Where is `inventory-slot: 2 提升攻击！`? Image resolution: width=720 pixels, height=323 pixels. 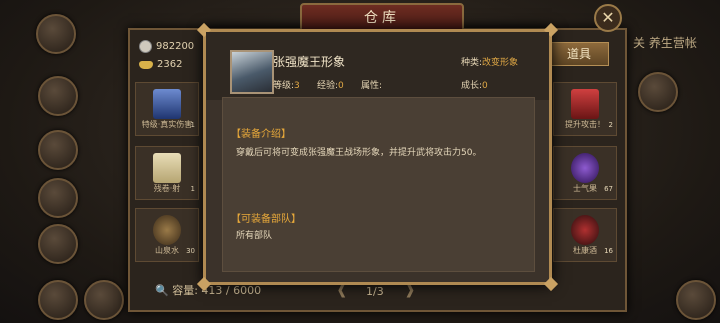
inventory-slot: 2 提升攻击！ is located at coordinates (585, 109).